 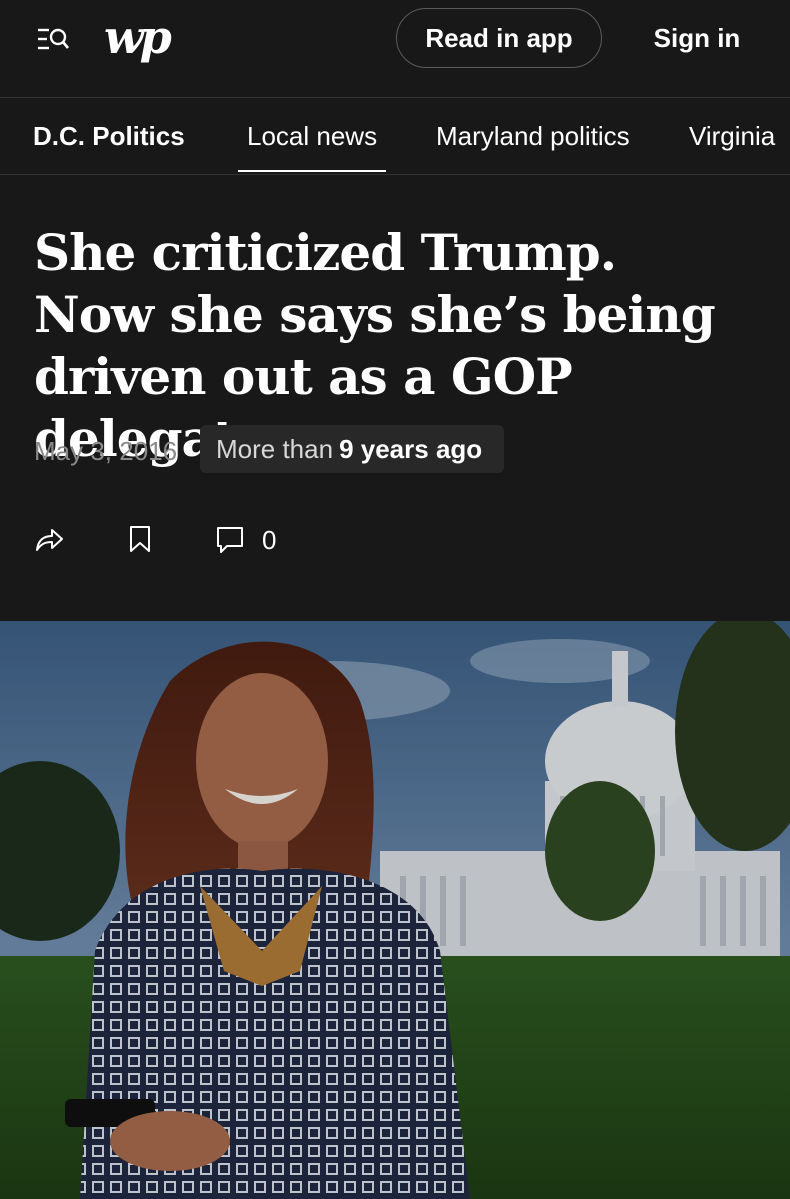 I want to click on nav-item-dc-politics: D.C. Politics, so click(x=109, y=136).